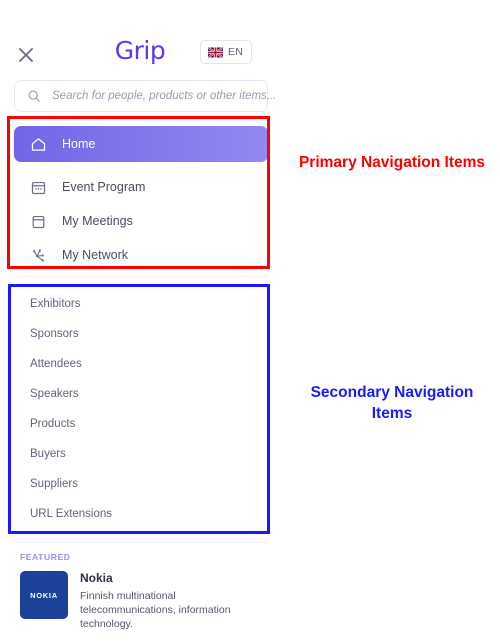 This screenshot has width=500, height=641. Describe the element at coordinates (141, 221) in the screenshot. I see `nav-item-my-meetings: My Meetings` at that location.